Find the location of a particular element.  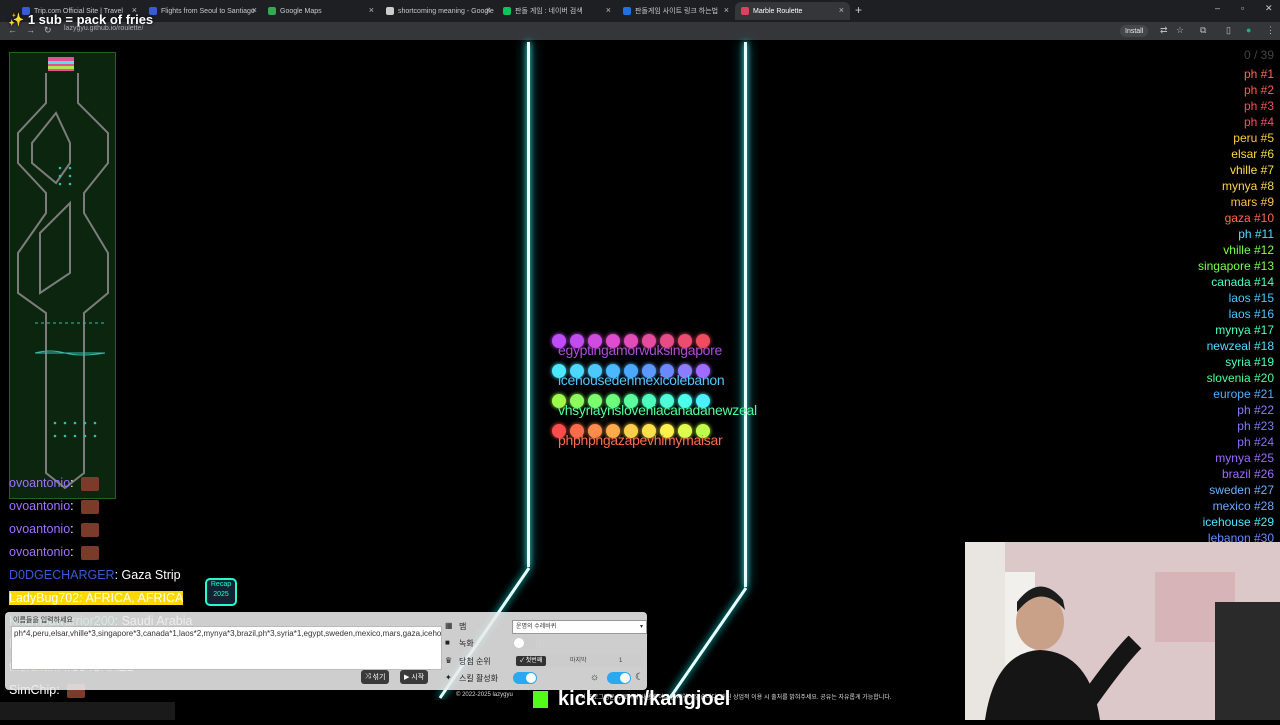

start-button: ▶ 시작 is located at coordinates (414, 677).